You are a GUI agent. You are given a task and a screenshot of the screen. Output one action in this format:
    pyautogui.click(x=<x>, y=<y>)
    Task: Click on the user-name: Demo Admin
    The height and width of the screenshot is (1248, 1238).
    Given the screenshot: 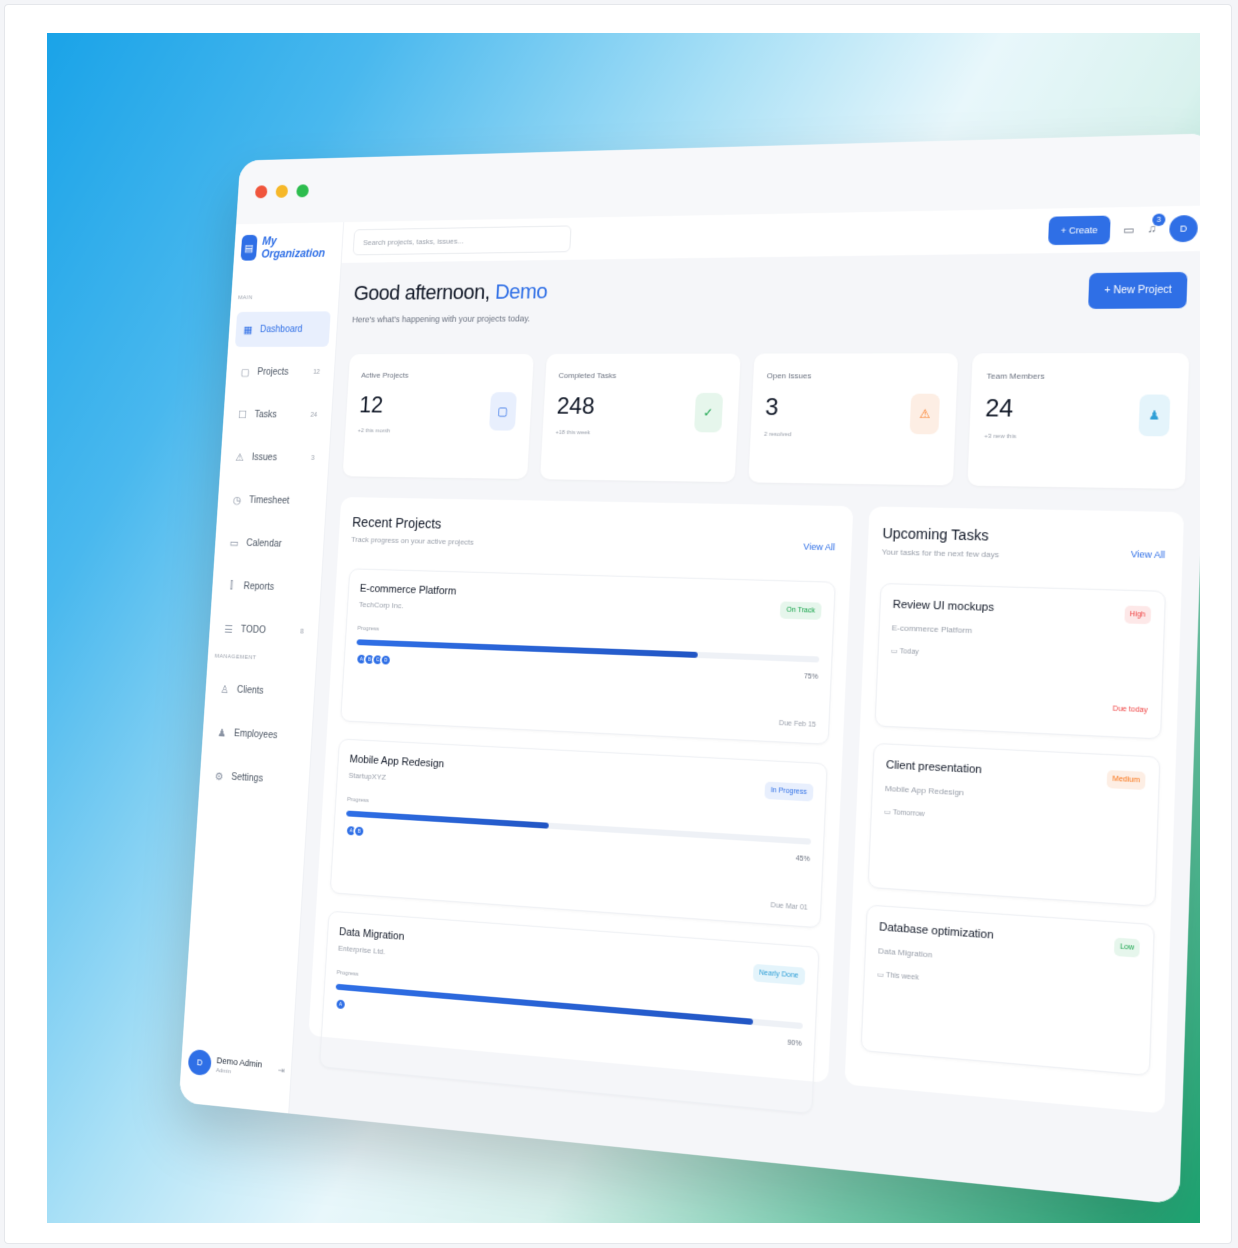 What is the action you would take?
    pyautogui.click(x=239, y=1061)
    